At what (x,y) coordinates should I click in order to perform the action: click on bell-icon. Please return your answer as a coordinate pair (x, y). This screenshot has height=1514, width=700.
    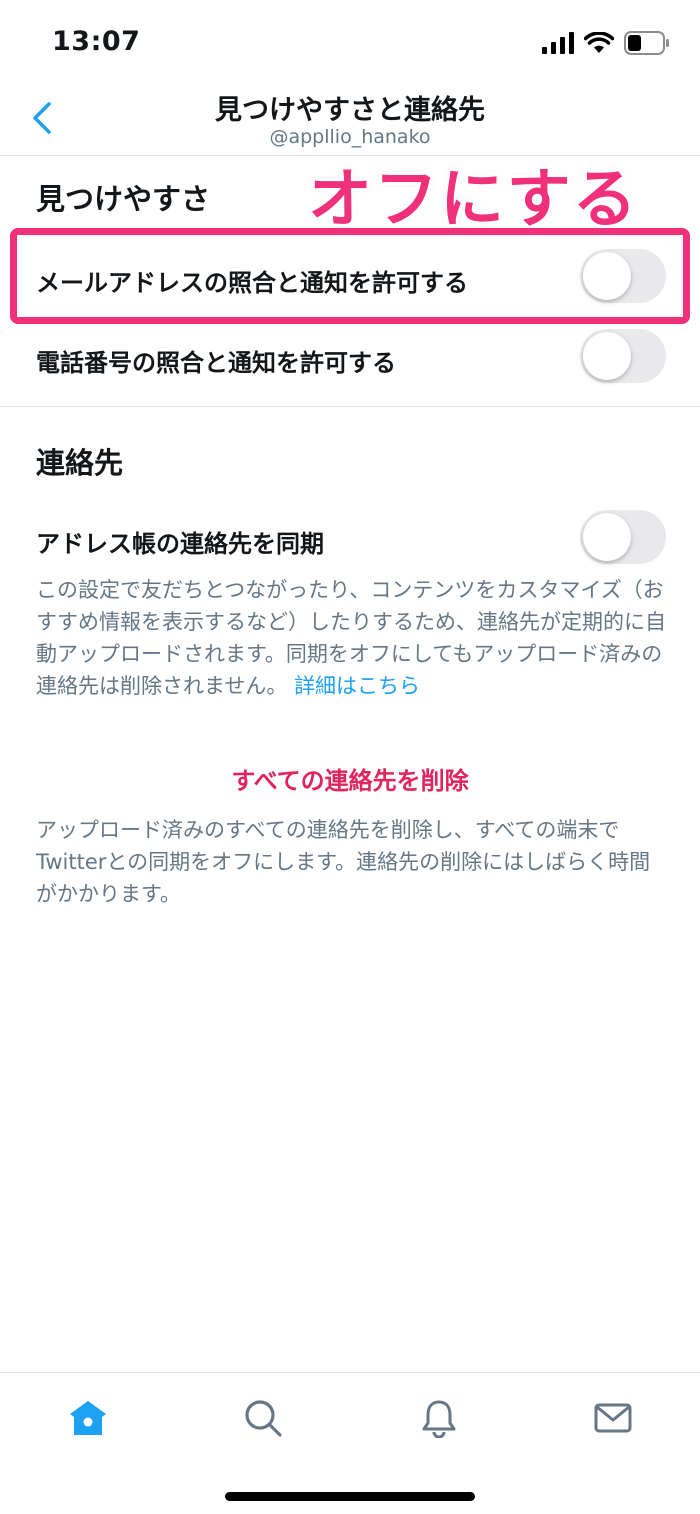
    Looking at the image, I should click on (439, 1419).